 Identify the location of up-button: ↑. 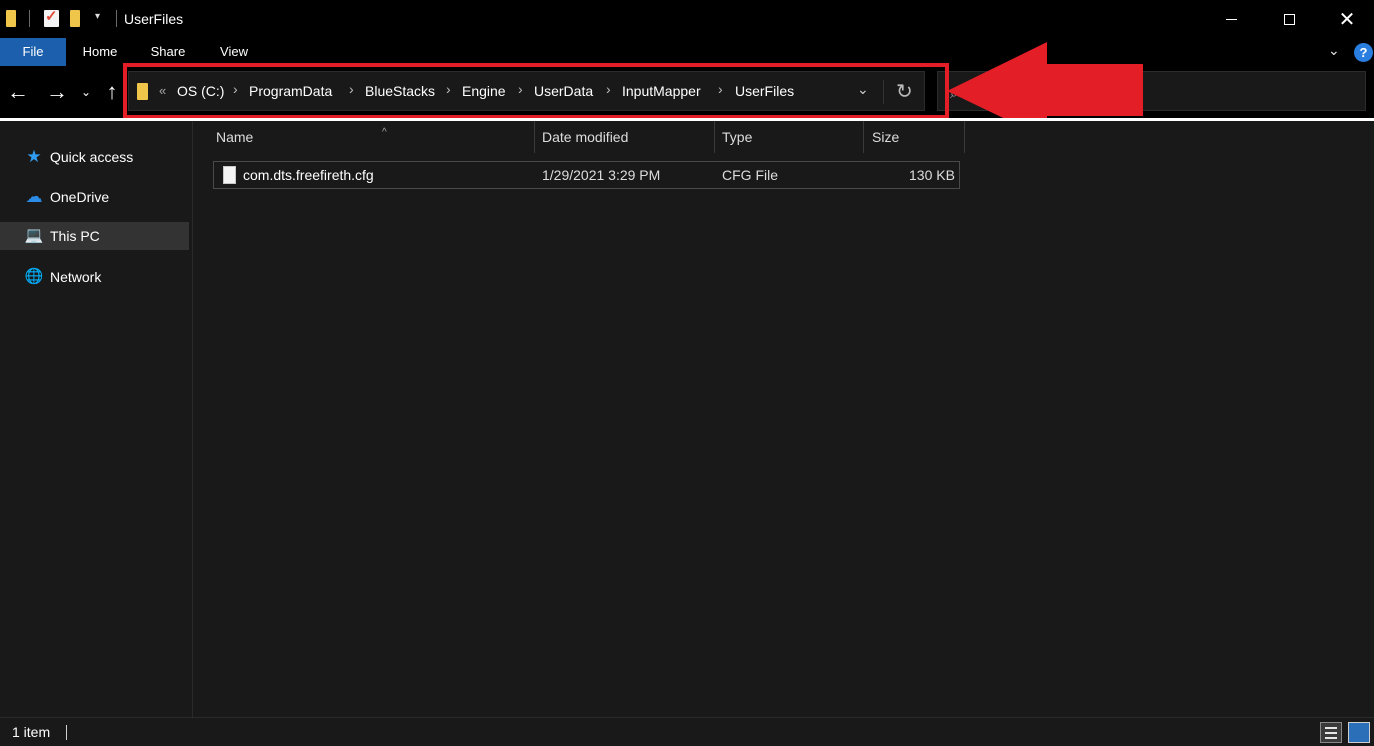
(112, 92).